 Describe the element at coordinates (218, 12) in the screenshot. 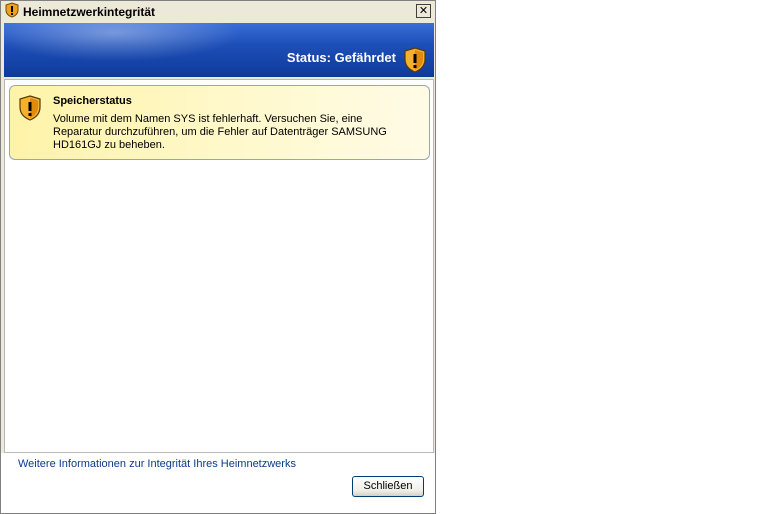

I see `title-bar: Heimnetzwerkintegrität ✕` at that location.